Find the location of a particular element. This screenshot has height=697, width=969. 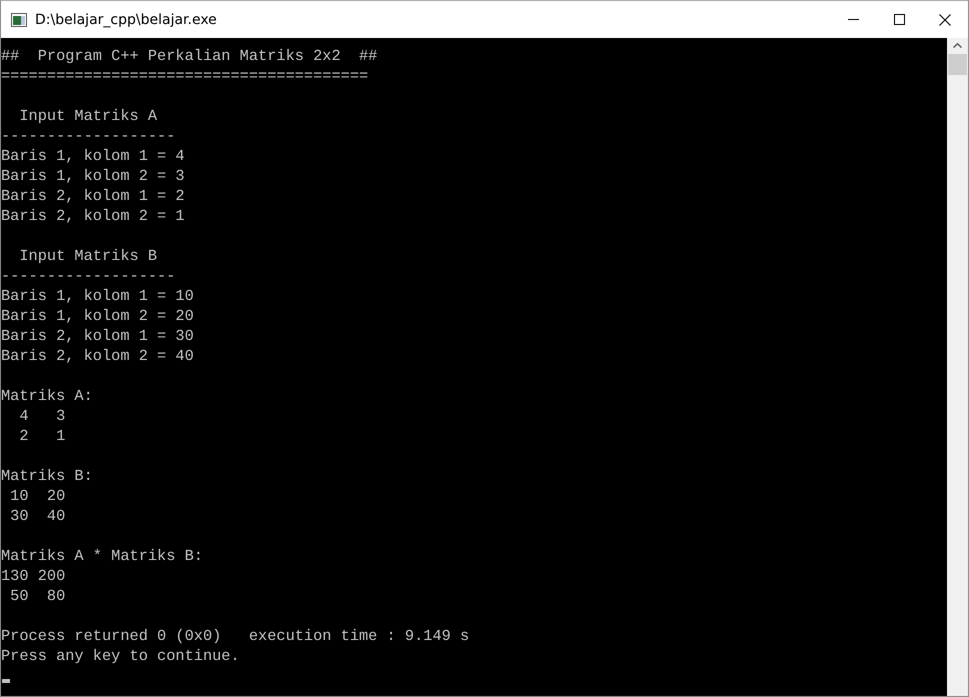

console-line: Input Matriks A is located at coordinates (88, 116).